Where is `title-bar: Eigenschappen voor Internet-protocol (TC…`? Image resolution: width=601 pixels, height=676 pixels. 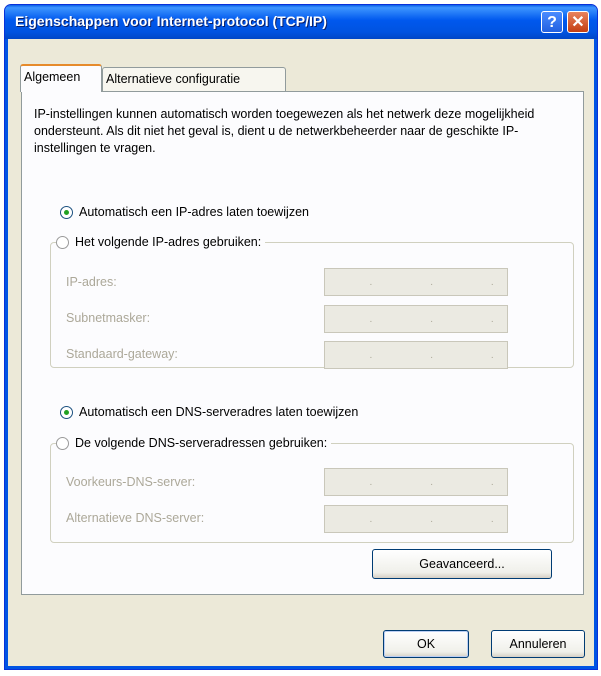 title-bar: Eigenschappen voor Internet-protocol (TC… is located at coordinates (301, 22).